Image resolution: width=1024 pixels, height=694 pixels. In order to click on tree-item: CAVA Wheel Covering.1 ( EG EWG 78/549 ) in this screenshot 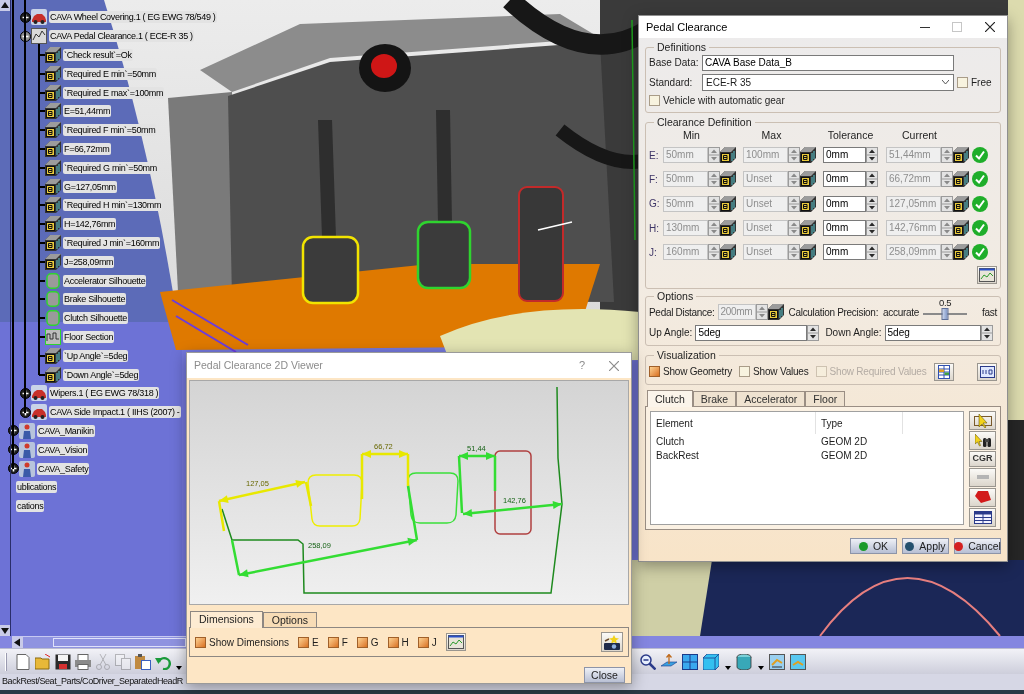, I will do `click(133, 17)`.